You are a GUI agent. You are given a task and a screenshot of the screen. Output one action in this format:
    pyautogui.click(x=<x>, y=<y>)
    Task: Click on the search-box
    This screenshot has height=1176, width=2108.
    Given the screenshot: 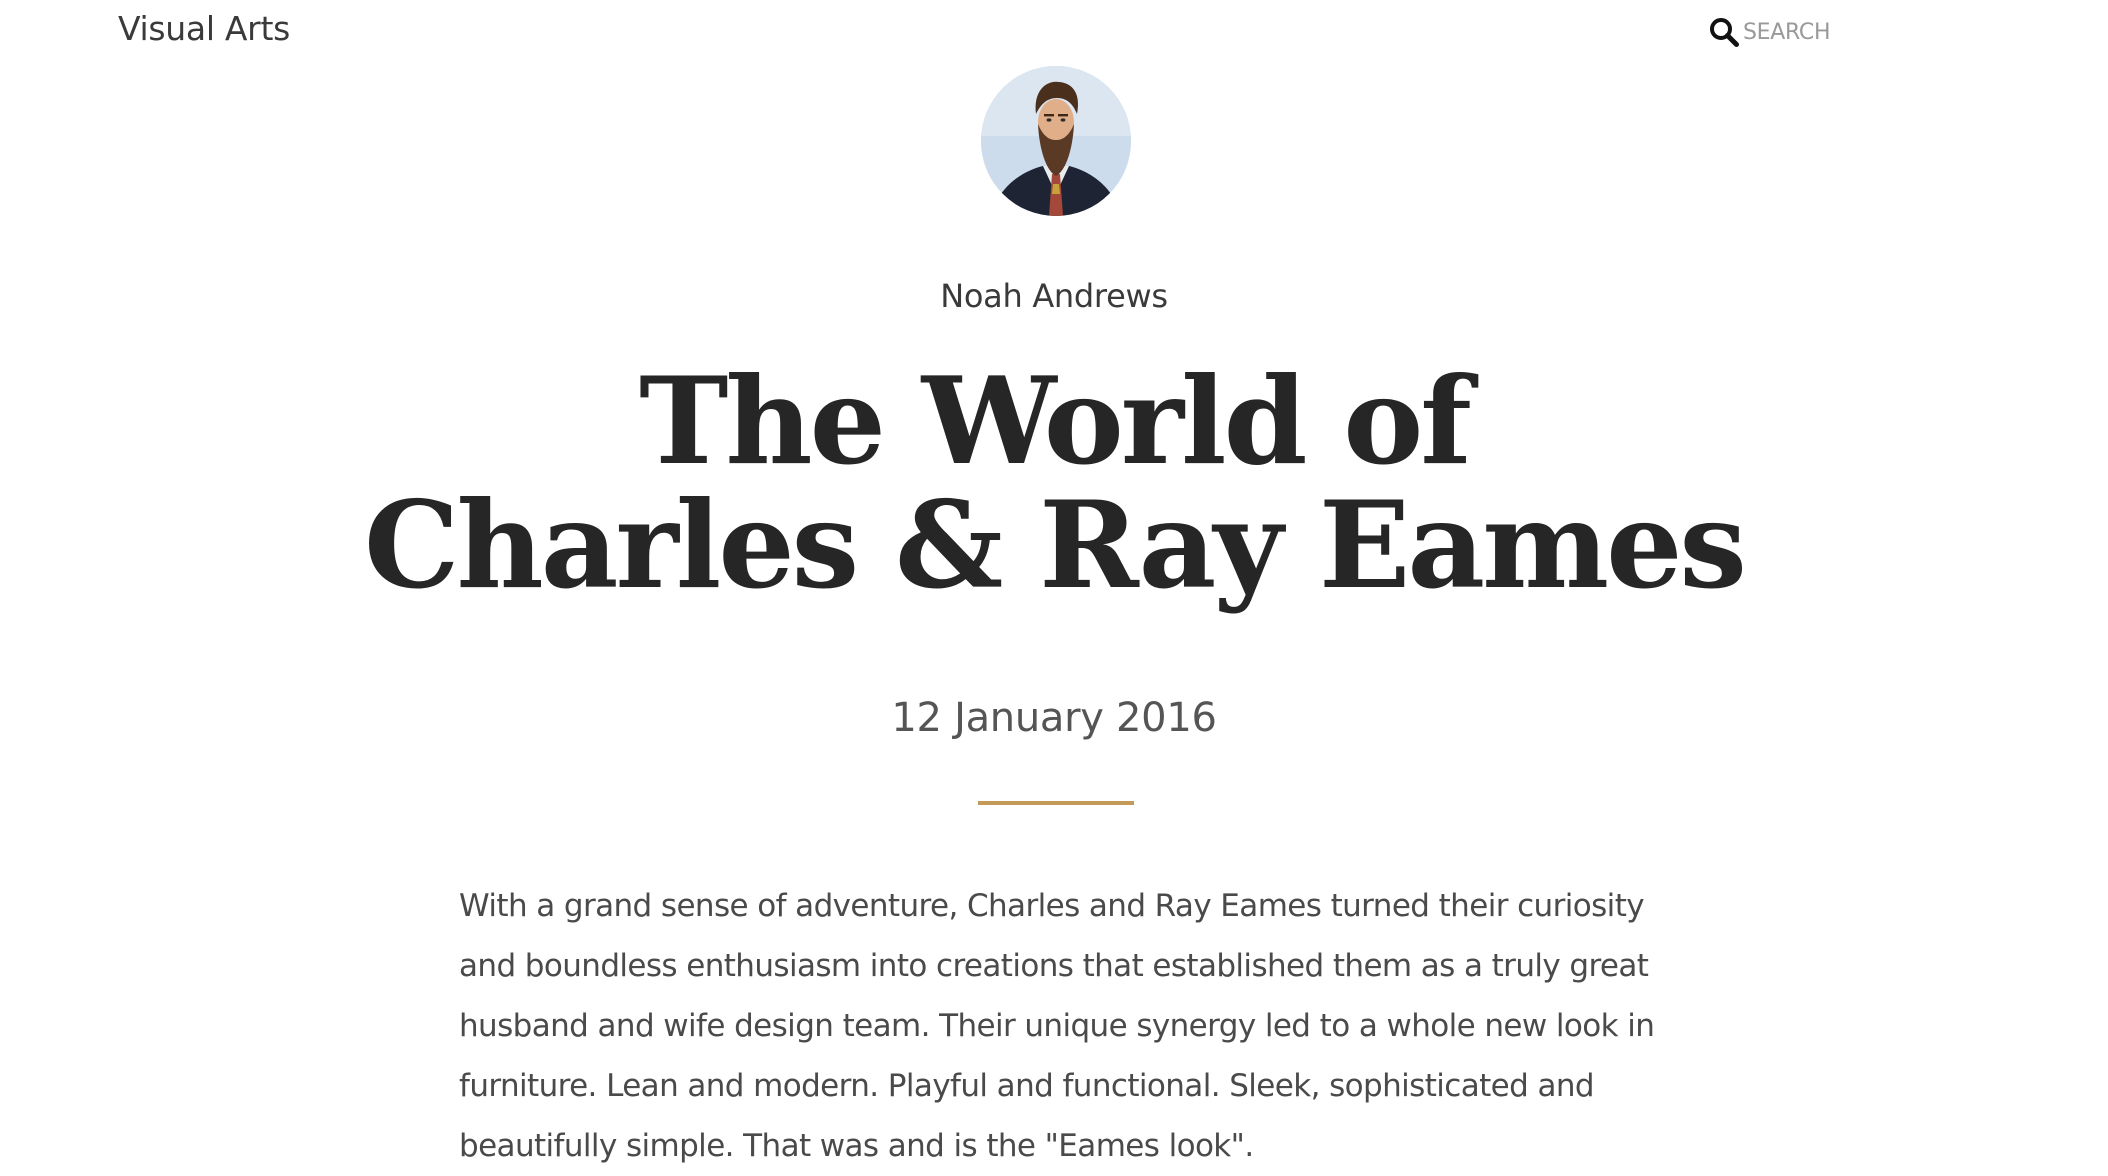 What is the action you would take?
    pyautogui.click(x=1778, y=32)
    